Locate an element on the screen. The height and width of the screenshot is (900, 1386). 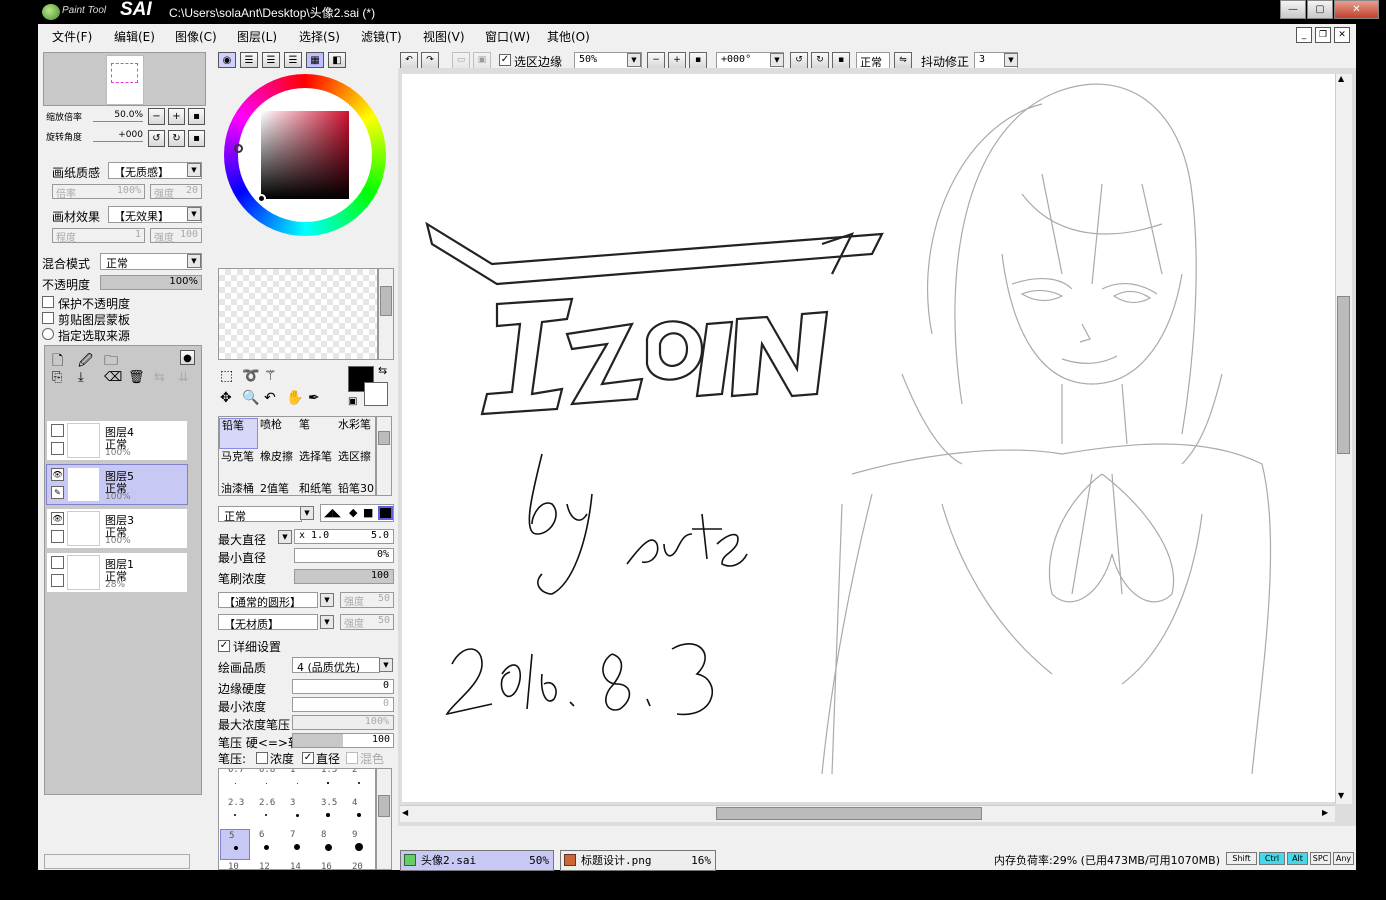
mixer-icon: ☰ is located at coordinates (293, 60).